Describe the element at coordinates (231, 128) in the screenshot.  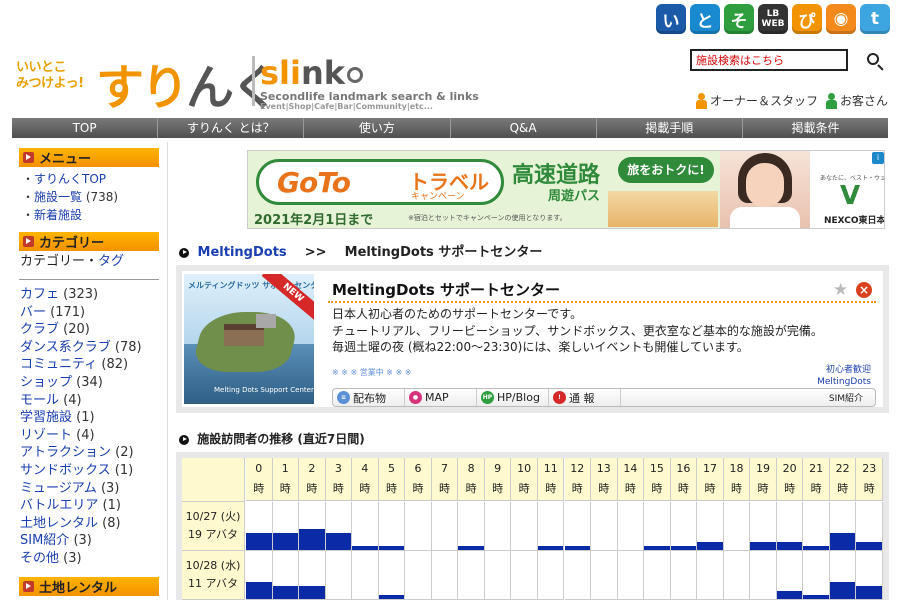
I see `nav-item-1: すりんく とは？` at that location.